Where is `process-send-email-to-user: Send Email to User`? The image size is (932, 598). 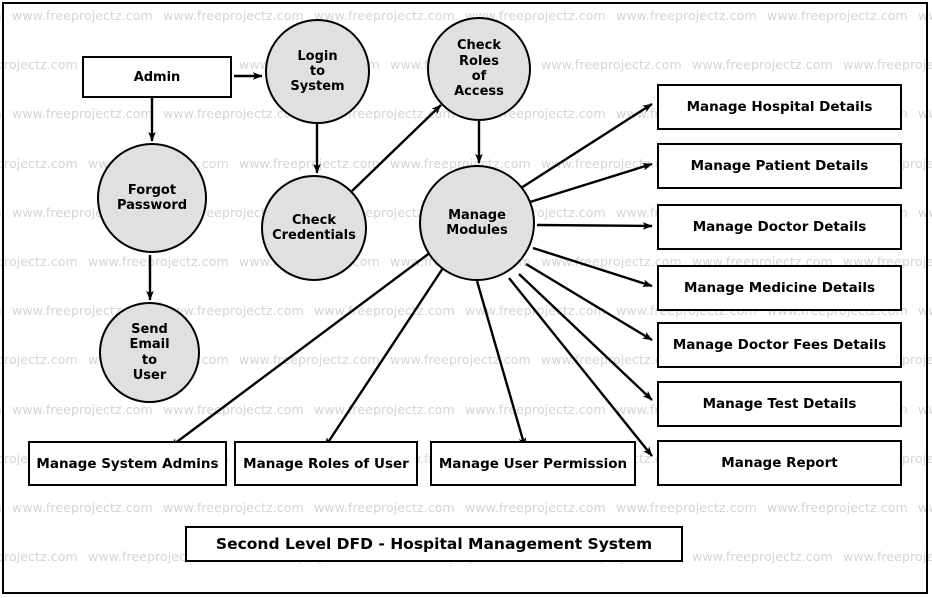
process-send-email-to-user: Send Email to User is located at coordinates (149, 352).